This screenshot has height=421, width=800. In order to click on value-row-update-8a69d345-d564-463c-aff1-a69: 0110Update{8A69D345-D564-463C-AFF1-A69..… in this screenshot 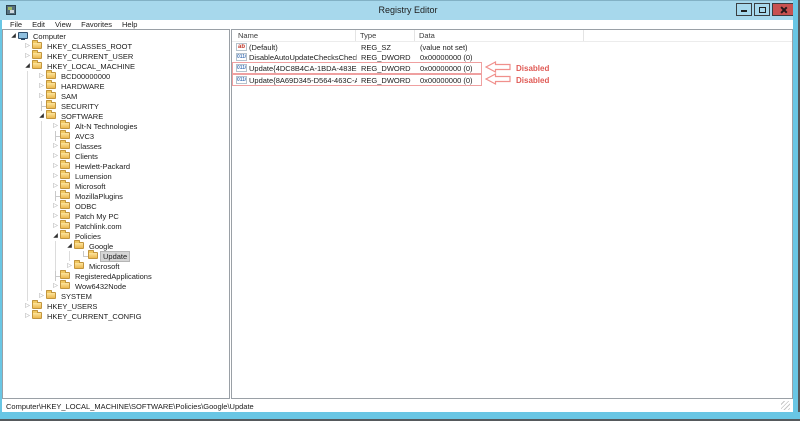, I will do `click(512, 80)`.